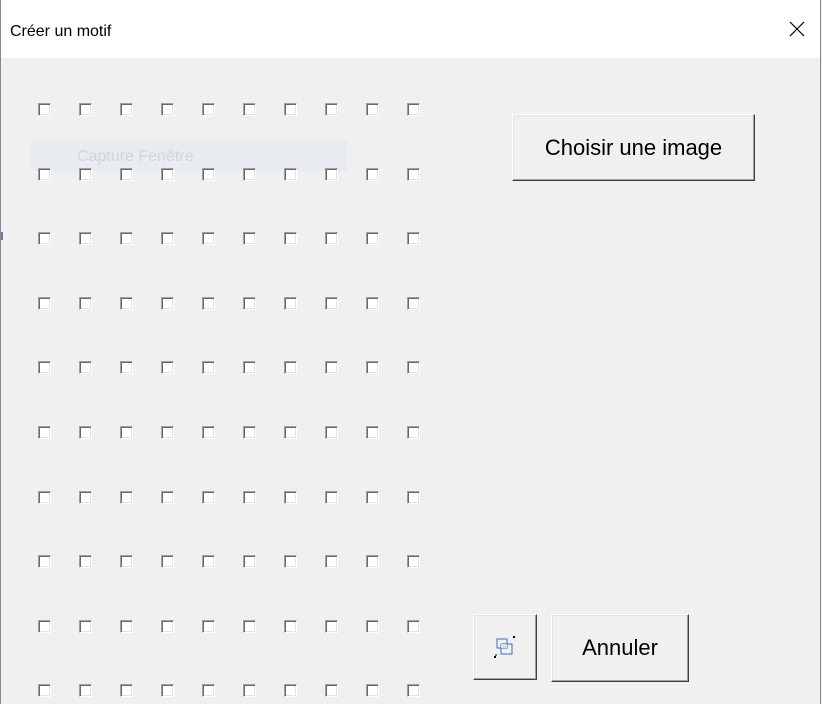 Image resolution: width=822 pixels, height=704 pixels. Describe the element at coordinates (505, 647) in the screenshot. I see `screen-capture-button` at that location.